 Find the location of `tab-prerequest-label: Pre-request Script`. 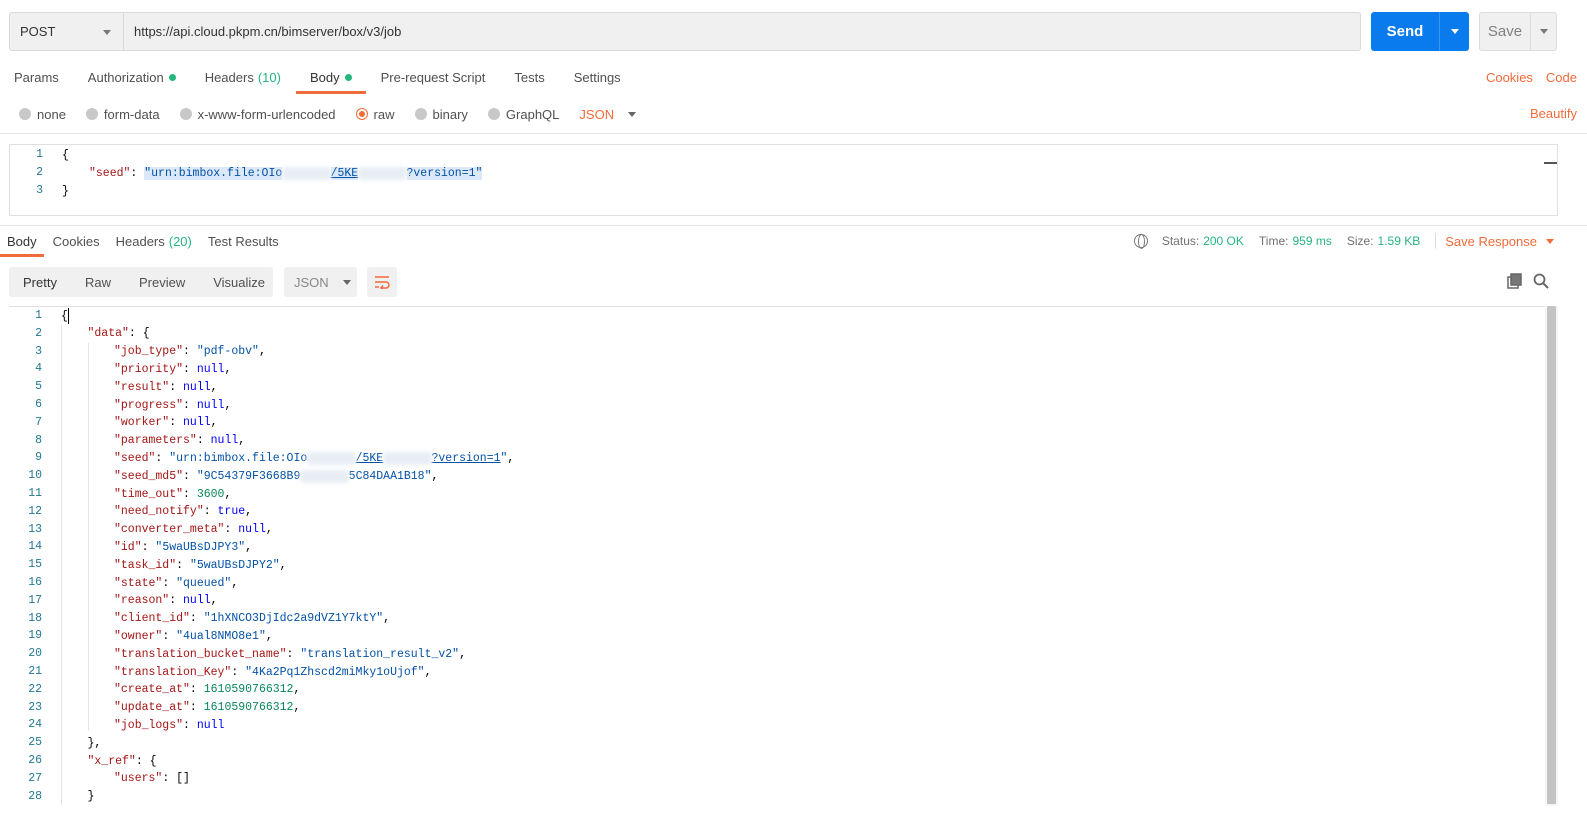

tab-prerequest-label: Pre-request Script is located at coordinates (433, 77).